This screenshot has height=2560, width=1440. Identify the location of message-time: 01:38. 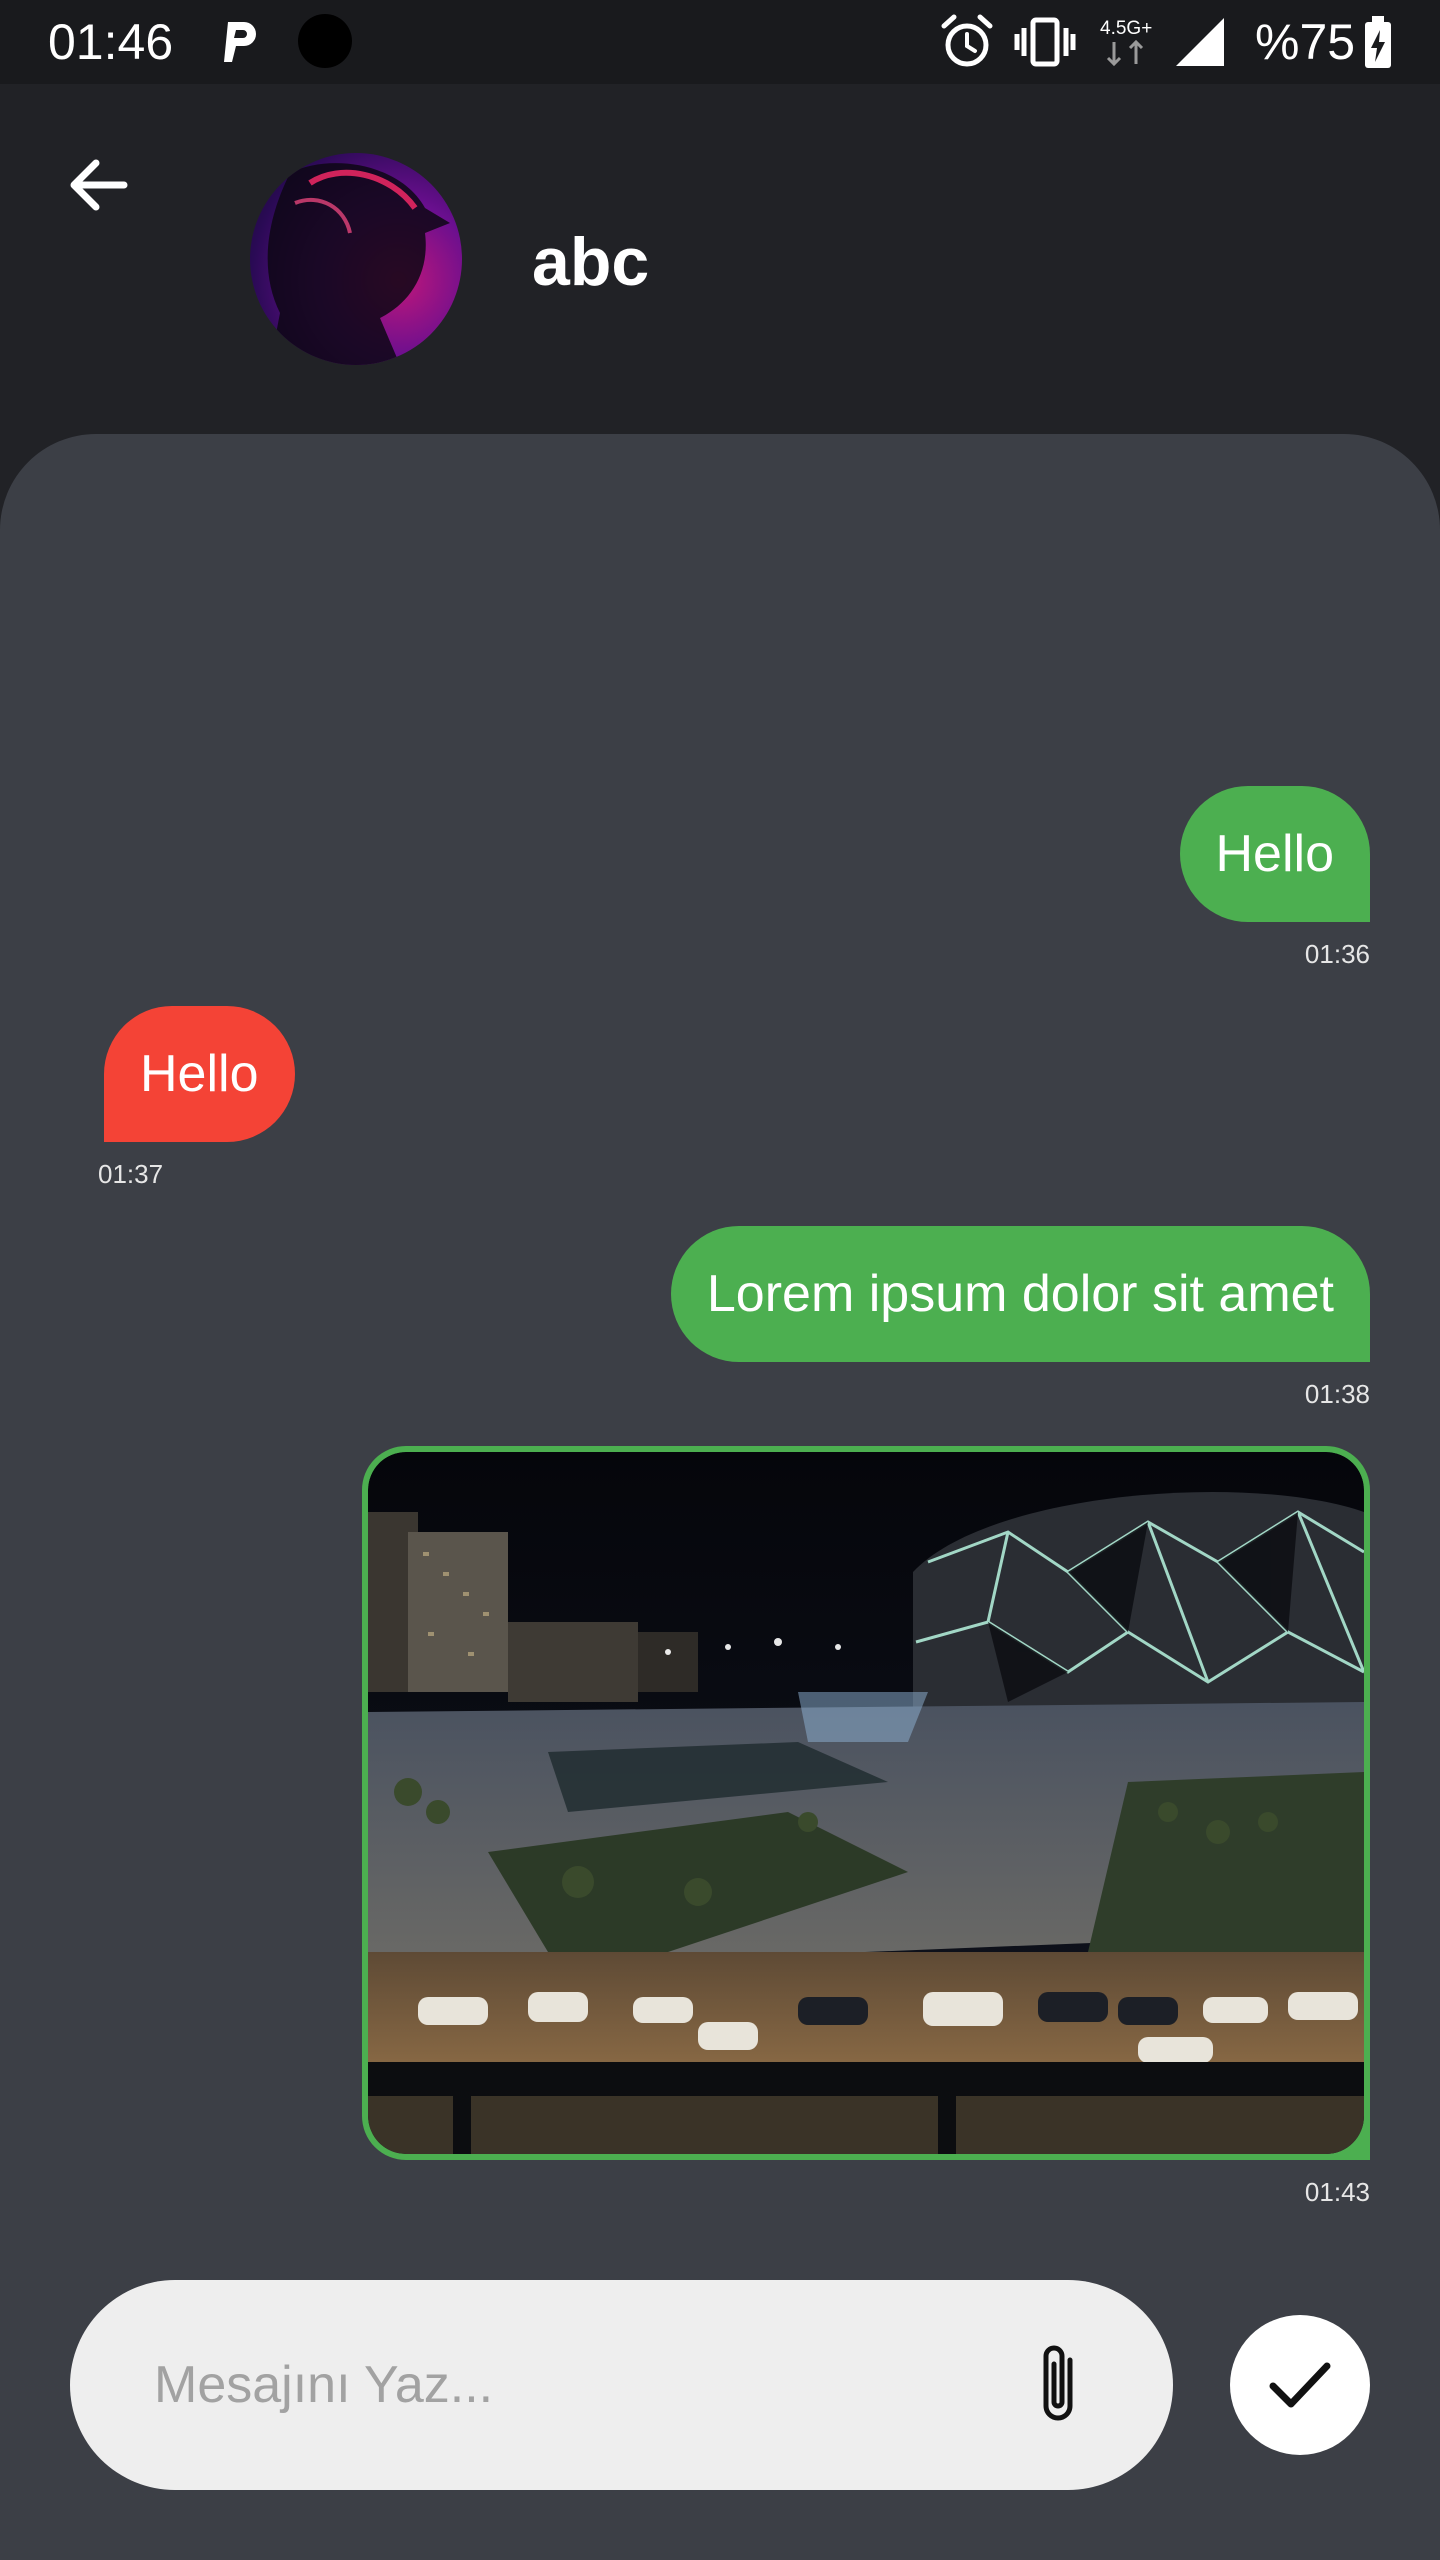
(1337, 1394).